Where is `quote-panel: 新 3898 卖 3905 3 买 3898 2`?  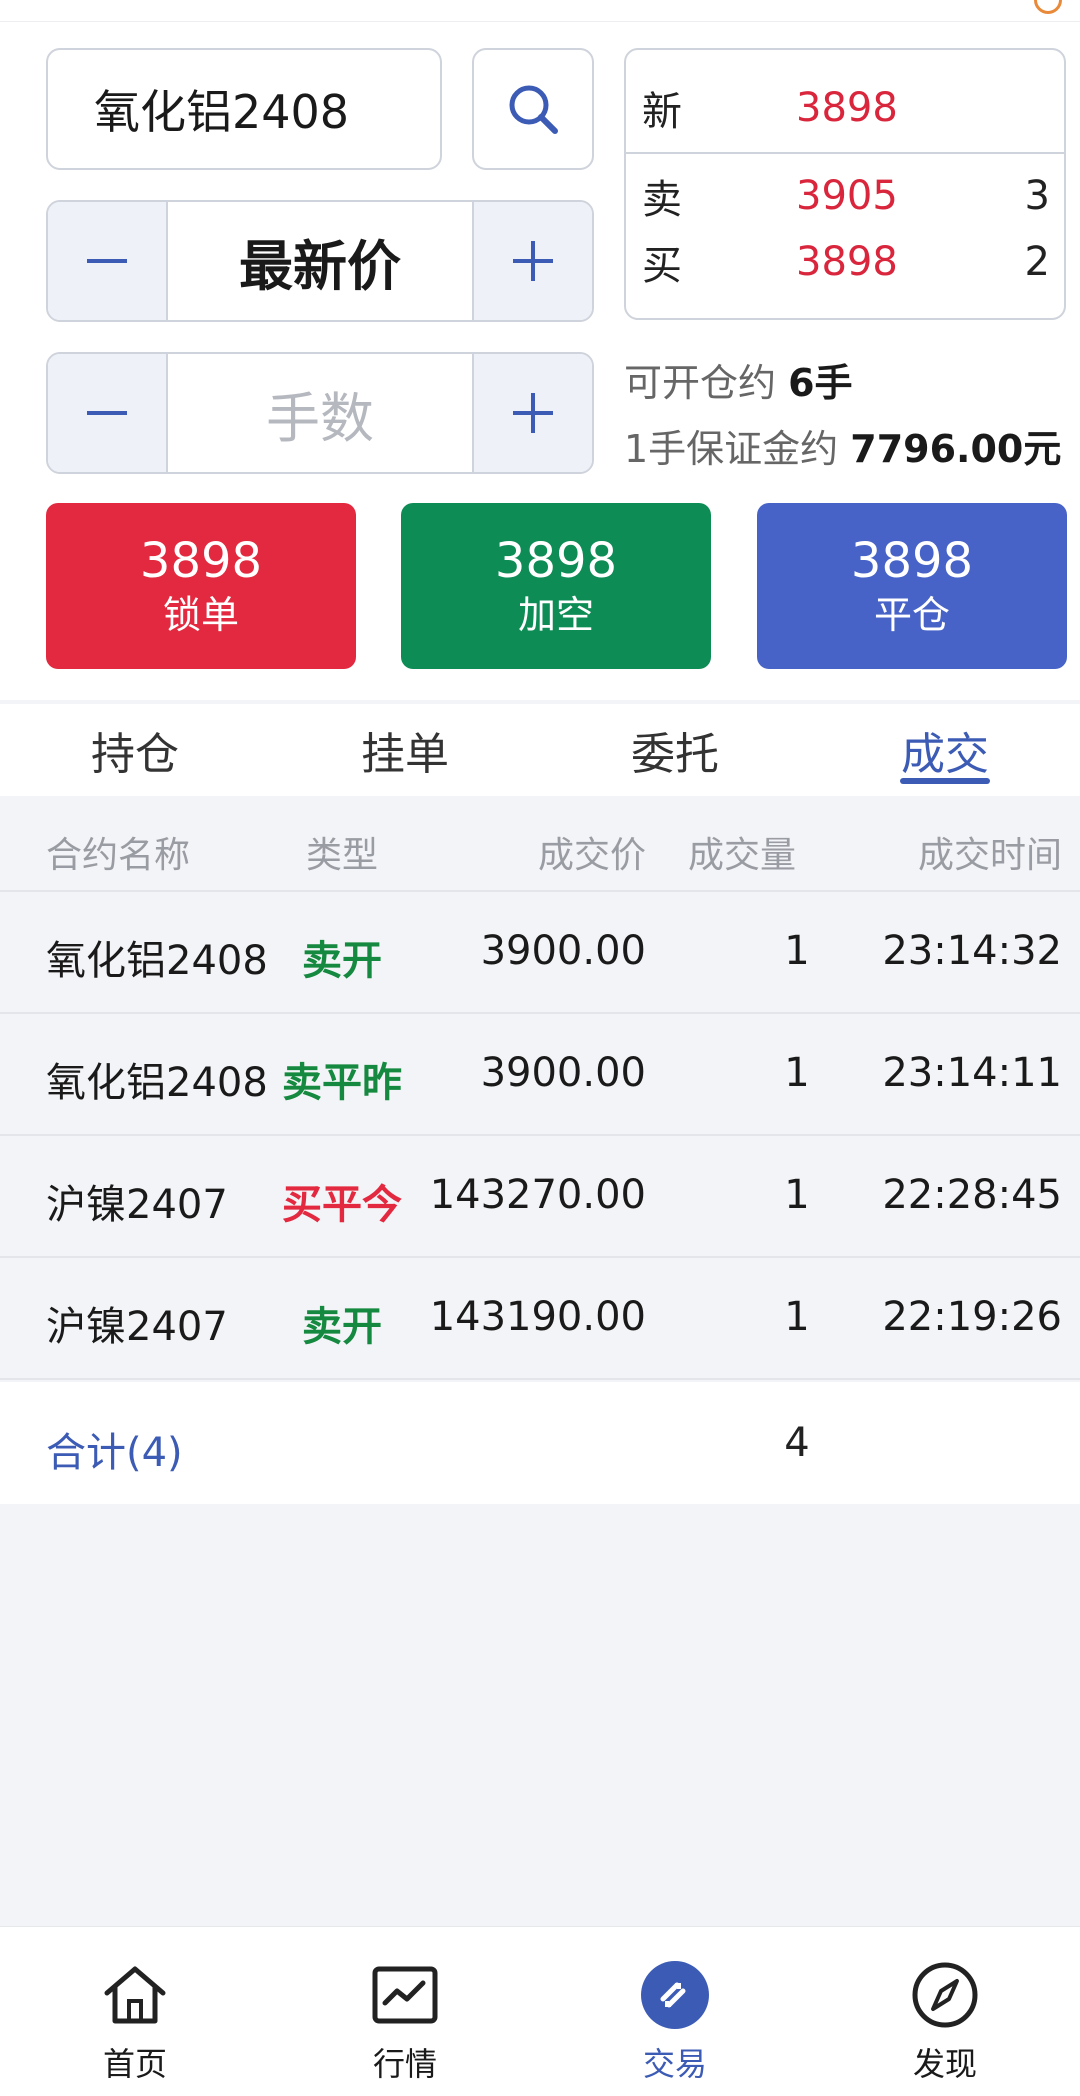 quote-panel: 新 3898 卖 3905 3 买 3898 2 is located at coordinates (845, 184).